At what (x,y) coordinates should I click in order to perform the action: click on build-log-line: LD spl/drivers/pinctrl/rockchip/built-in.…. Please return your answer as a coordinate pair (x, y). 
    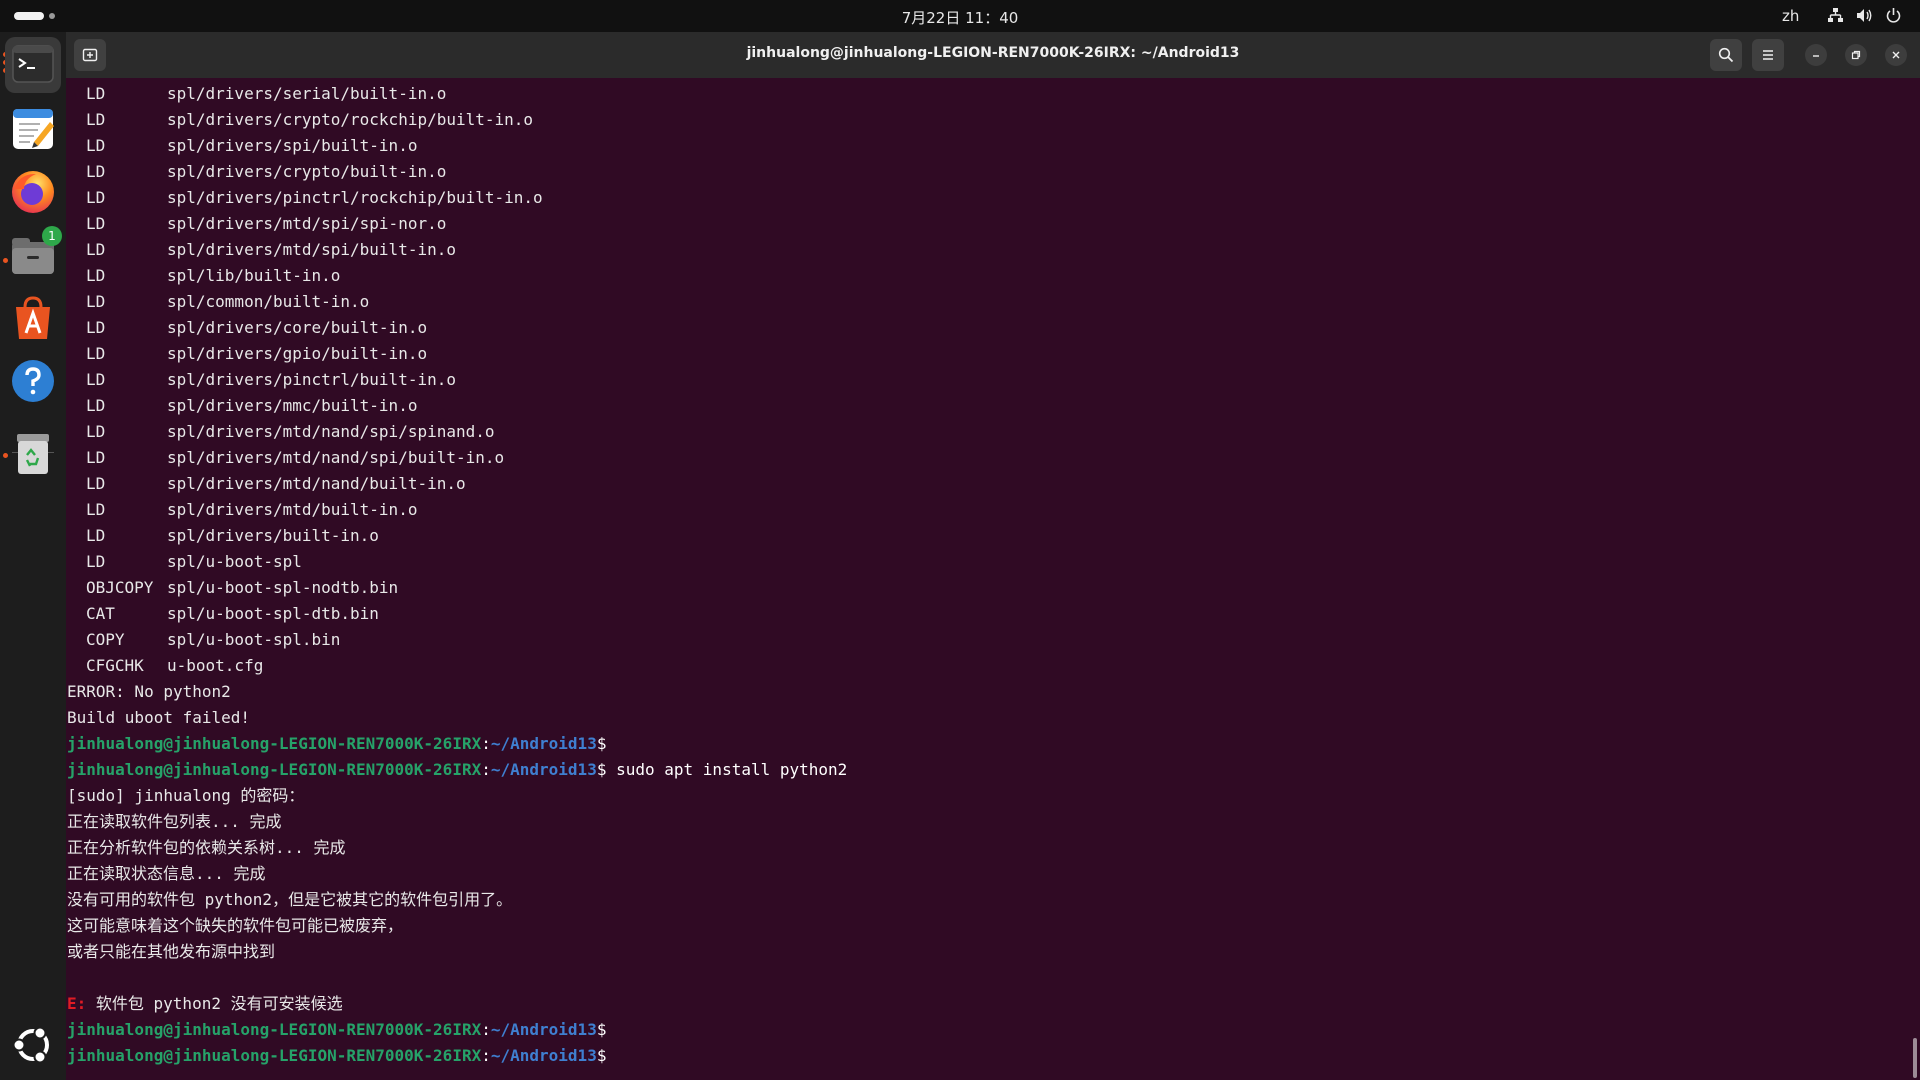
    Looking at the image, I should click on (986, 198).